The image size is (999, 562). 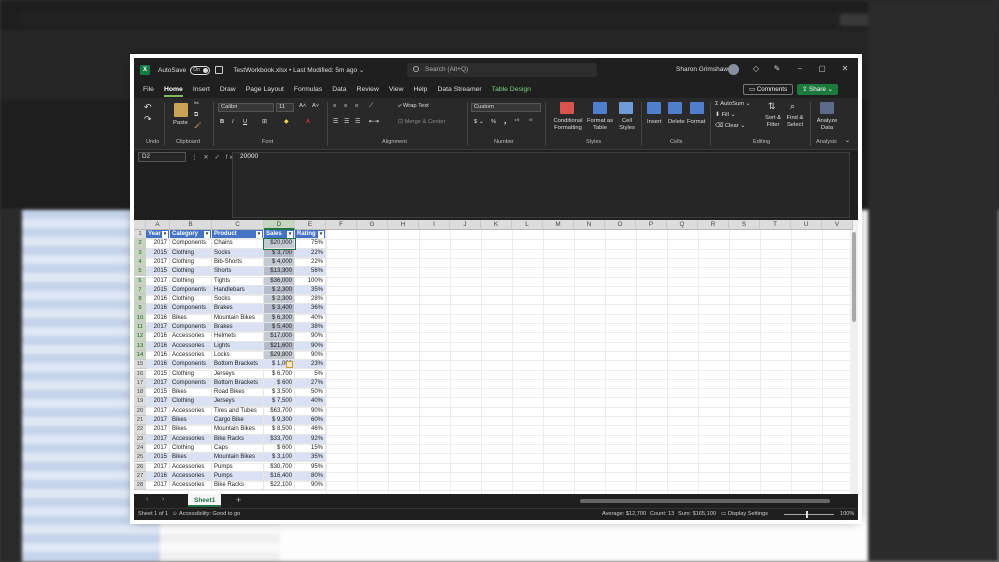 I want to click on table-cell: Bib-Shorts, so click(x=238, y=262).